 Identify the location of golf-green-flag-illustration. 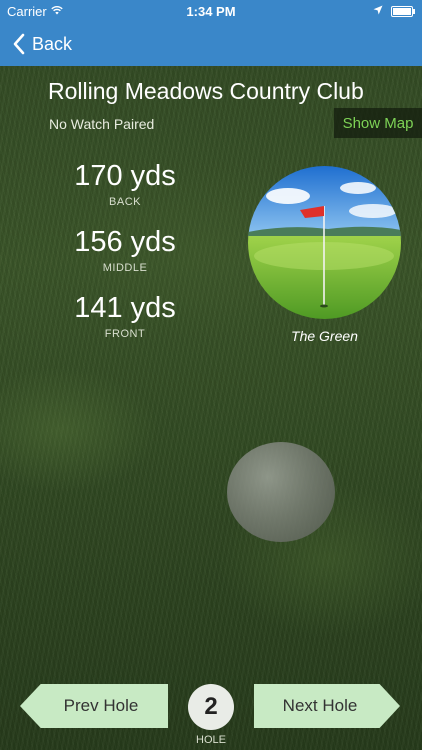
(324, 242).